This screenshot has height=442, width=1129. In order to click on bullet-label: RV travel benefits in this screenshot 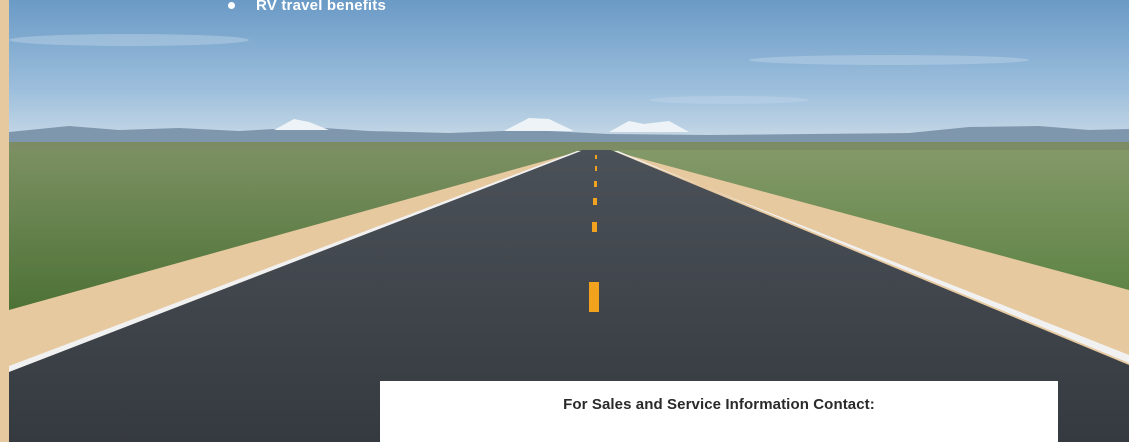, I will do `click(321, 7)`.